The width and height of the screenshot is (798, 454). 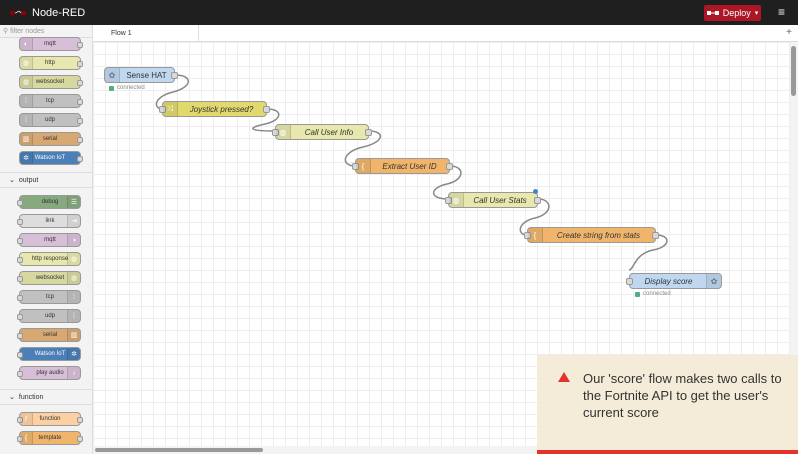 I want to click on node-label: Call User Stats, so click(x=500, y=200).